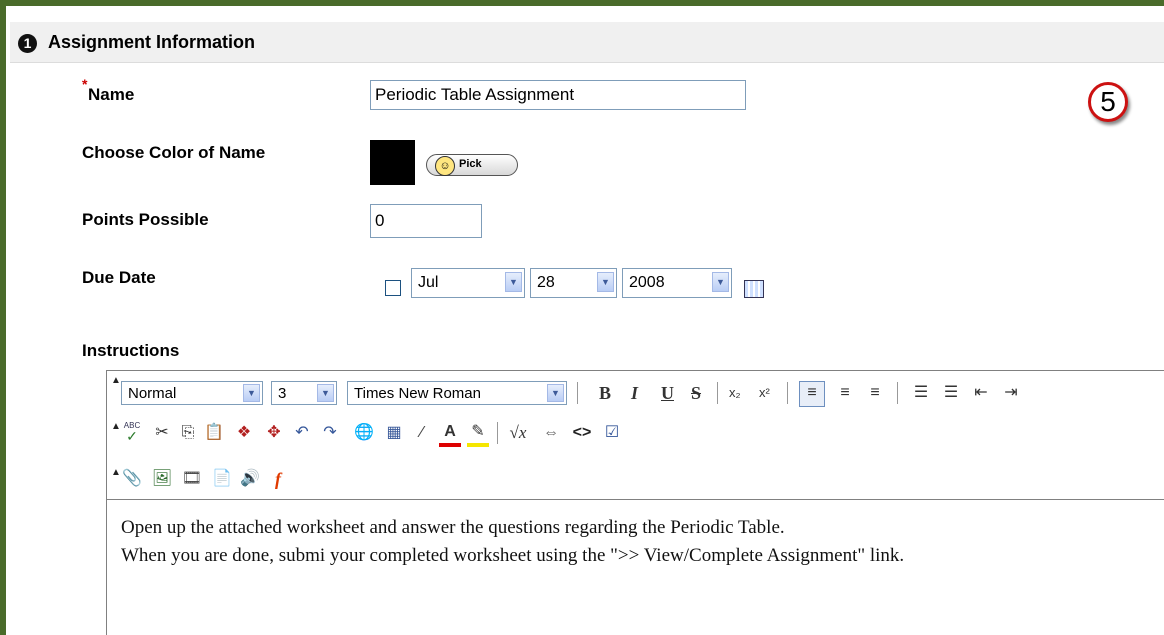 The width and height of the screenshot is (1164, 635). Describe the element at coordinates (250, 479) in the screenshot. I see `insert-audio-icon: 🔊` at that location.